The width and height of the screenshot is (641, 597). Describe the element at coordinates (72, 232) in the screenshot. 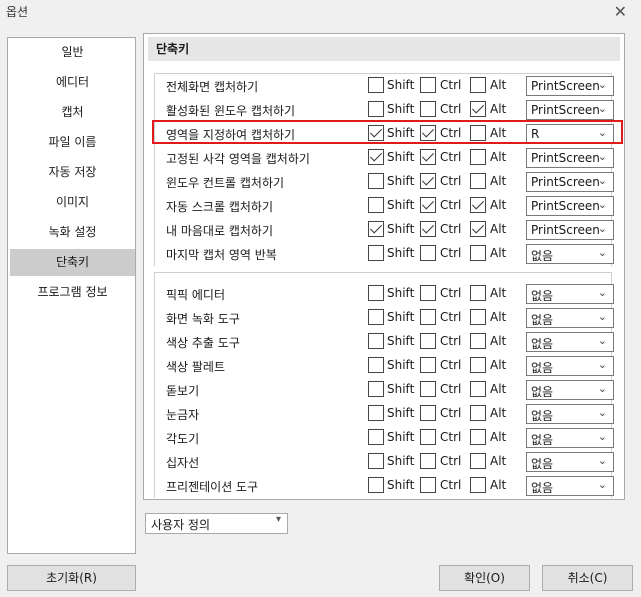

I see `sidebar-item: 녹화 설정` at that location.